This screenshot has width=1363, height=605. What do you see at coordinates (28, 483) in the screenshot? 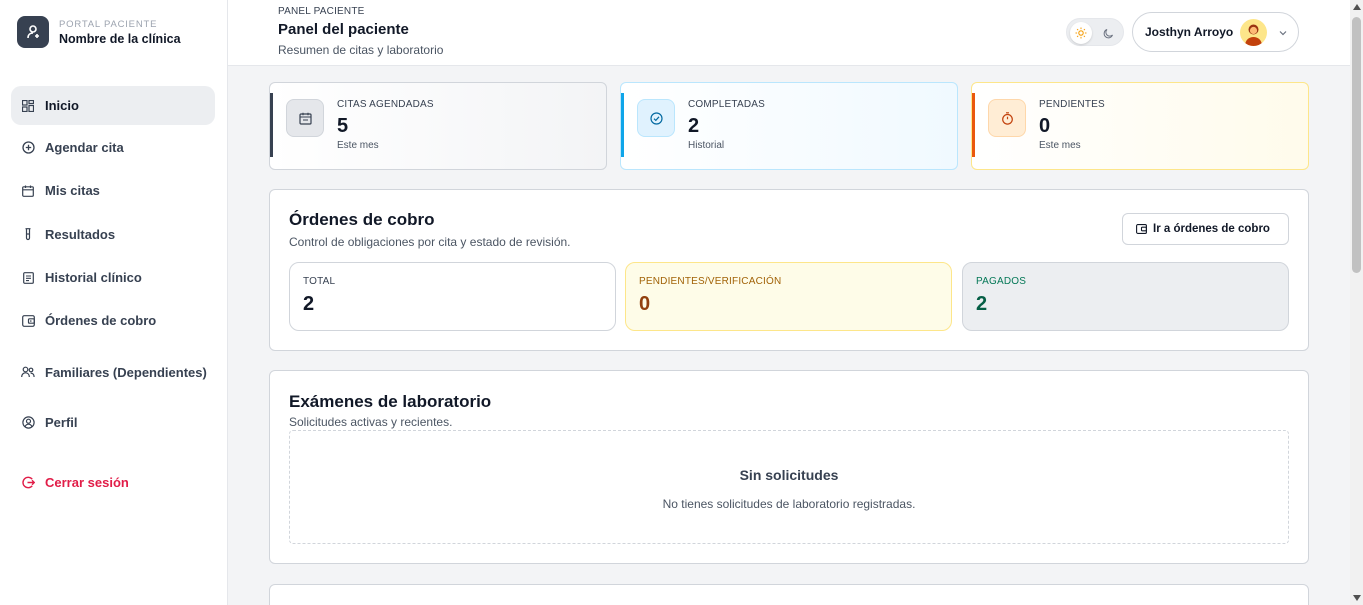
I see `logout-icon` at bounding box center [28, 483].